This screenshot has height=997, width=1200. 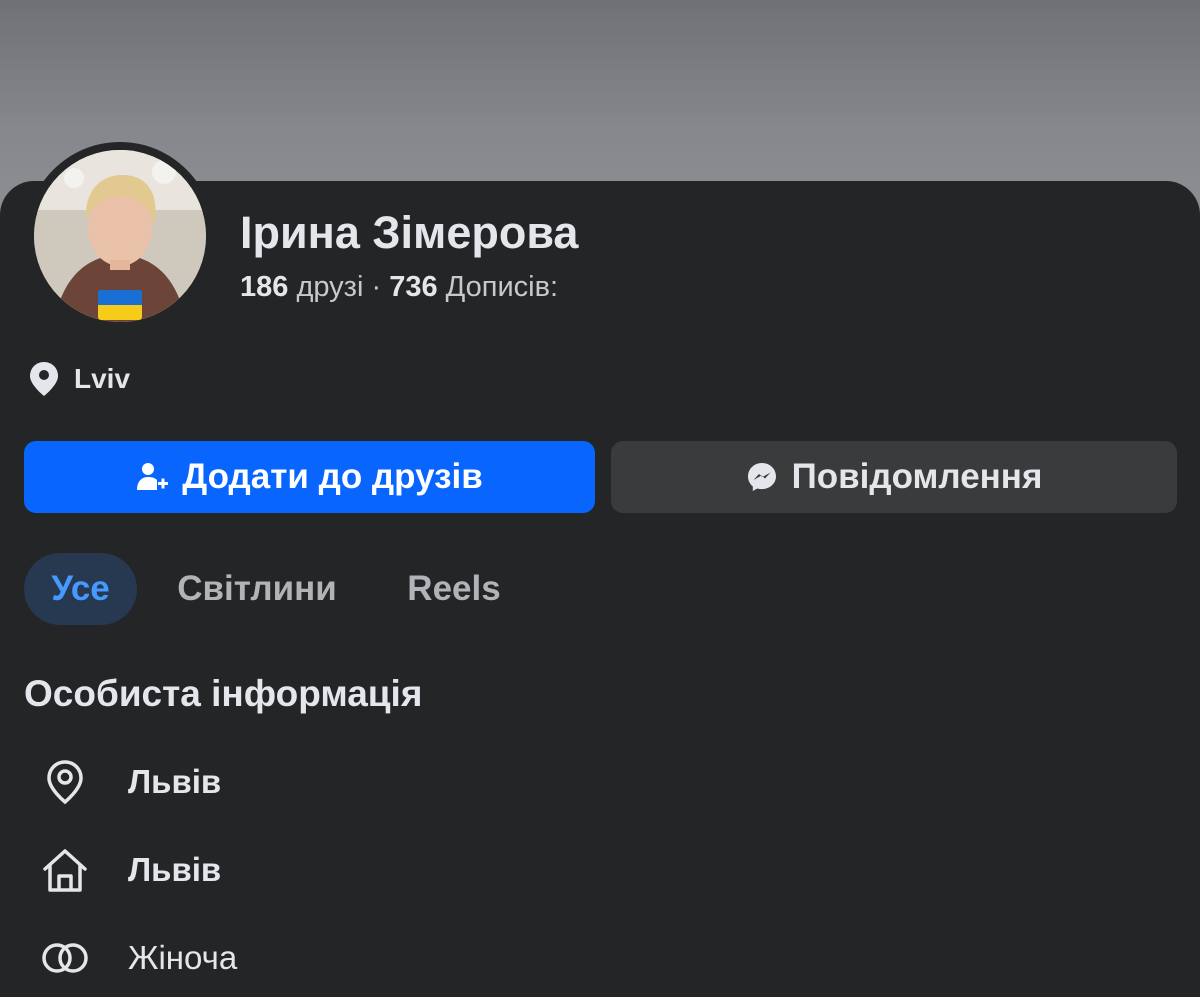 What do you see at coordinates (120, 305) in the screenshot?
I see `ukraine-flag-icon` at bounding box center [120, 305].